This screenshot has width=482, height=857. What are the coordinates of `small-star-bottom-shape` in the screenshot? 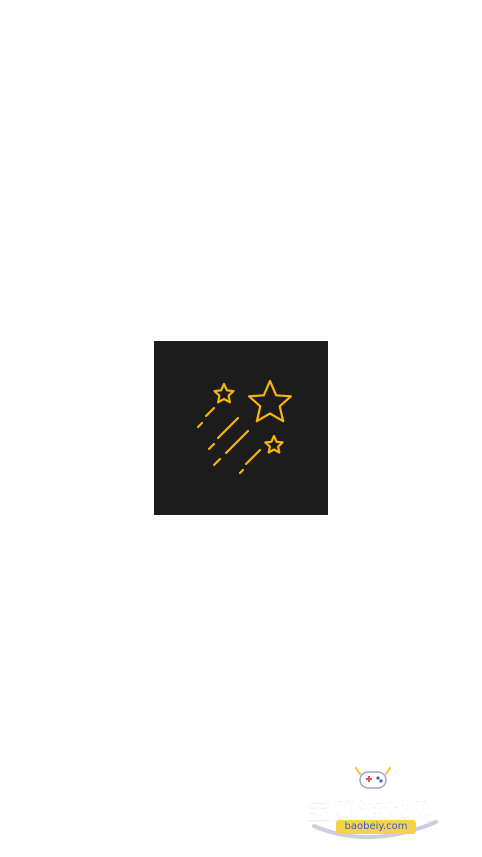 It's located at (274, 444).